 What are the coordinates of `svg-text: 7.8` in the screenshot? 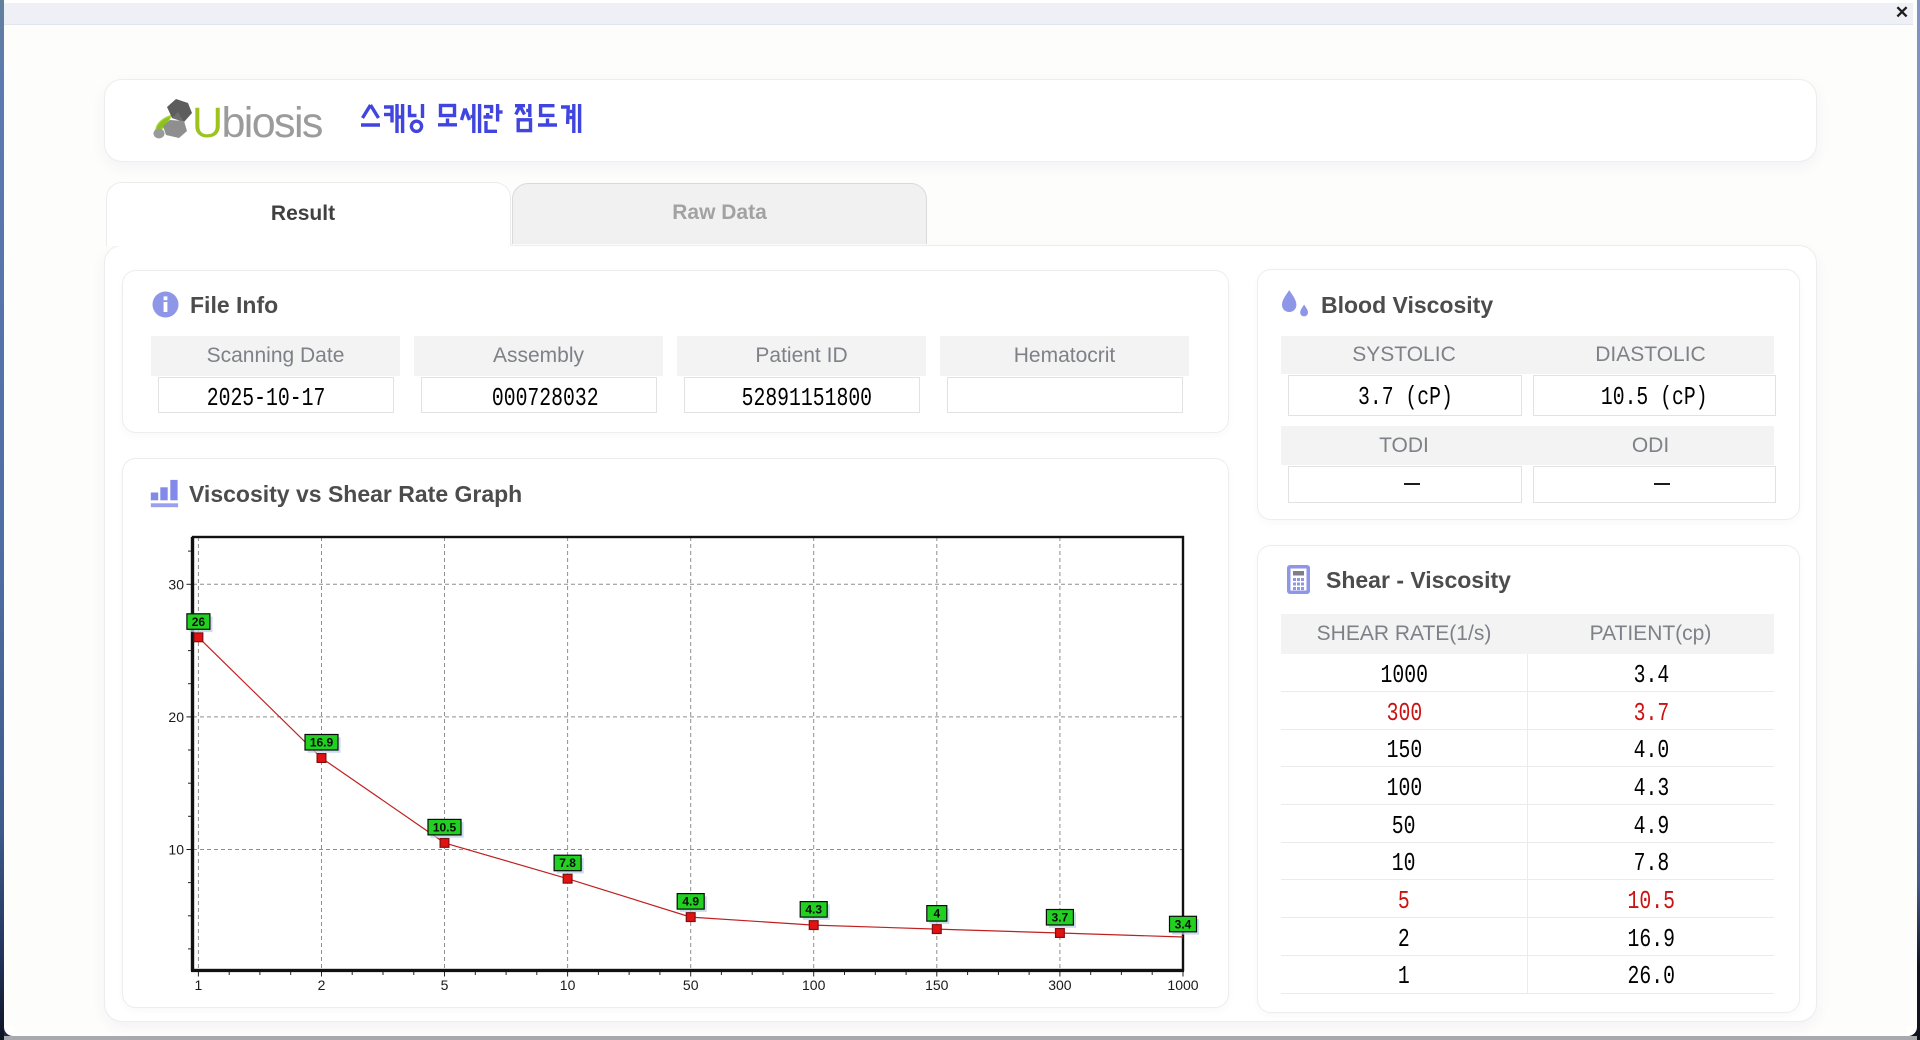 It's located at (567, 863).